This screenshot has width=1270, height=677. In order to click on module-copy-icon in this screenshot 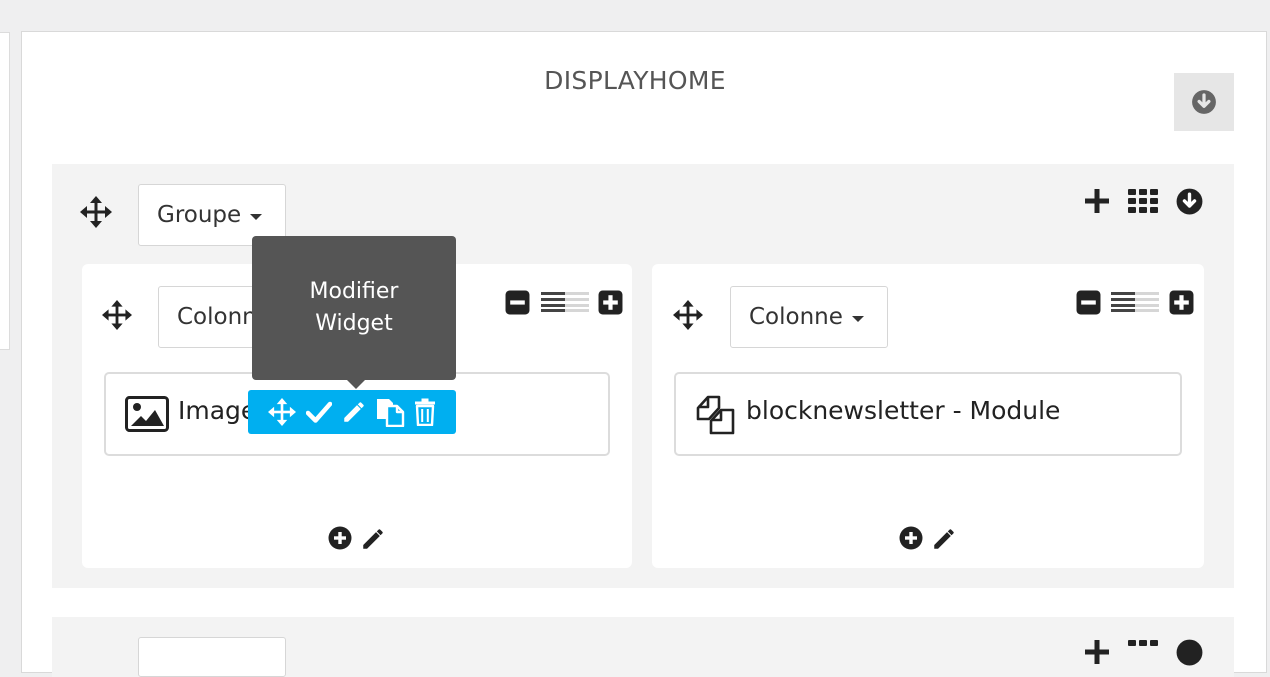, I will do `click(715, 415)`.